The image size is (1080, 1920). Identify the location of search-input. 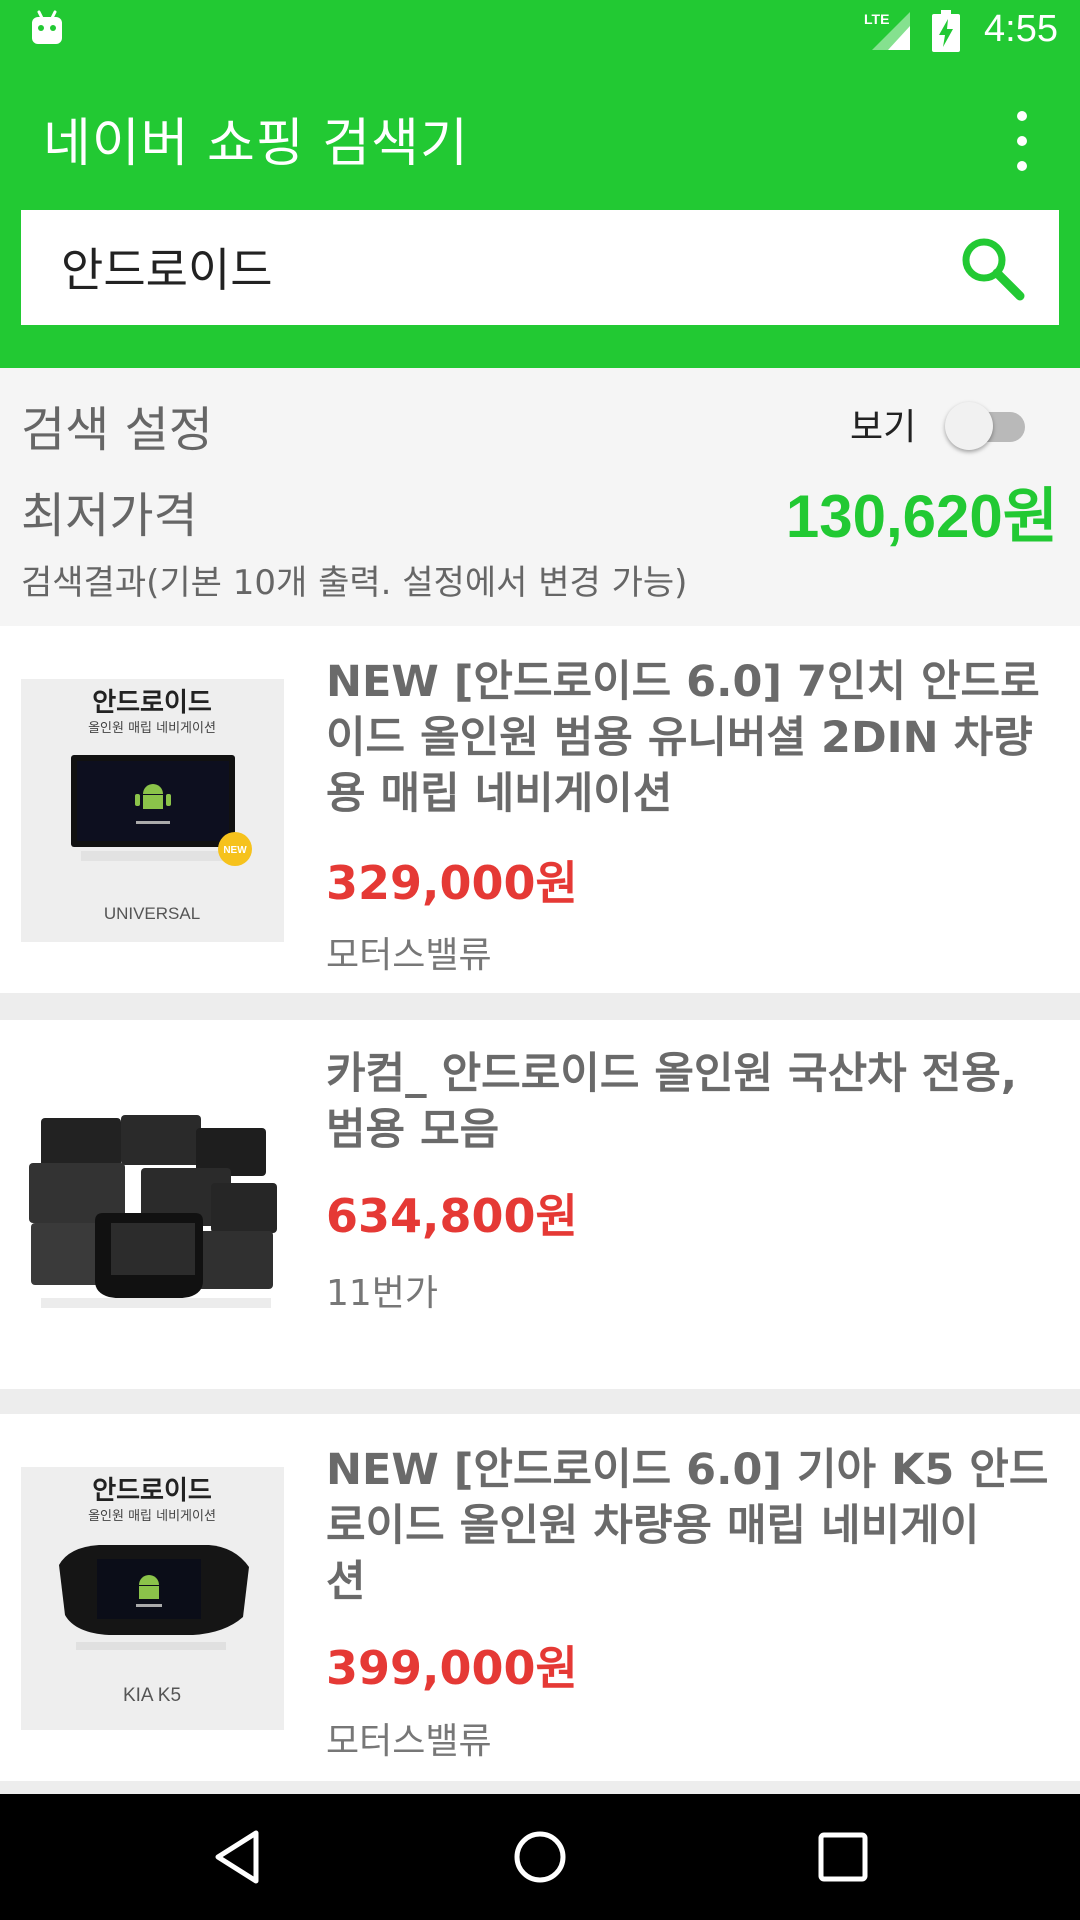
(491, 267).